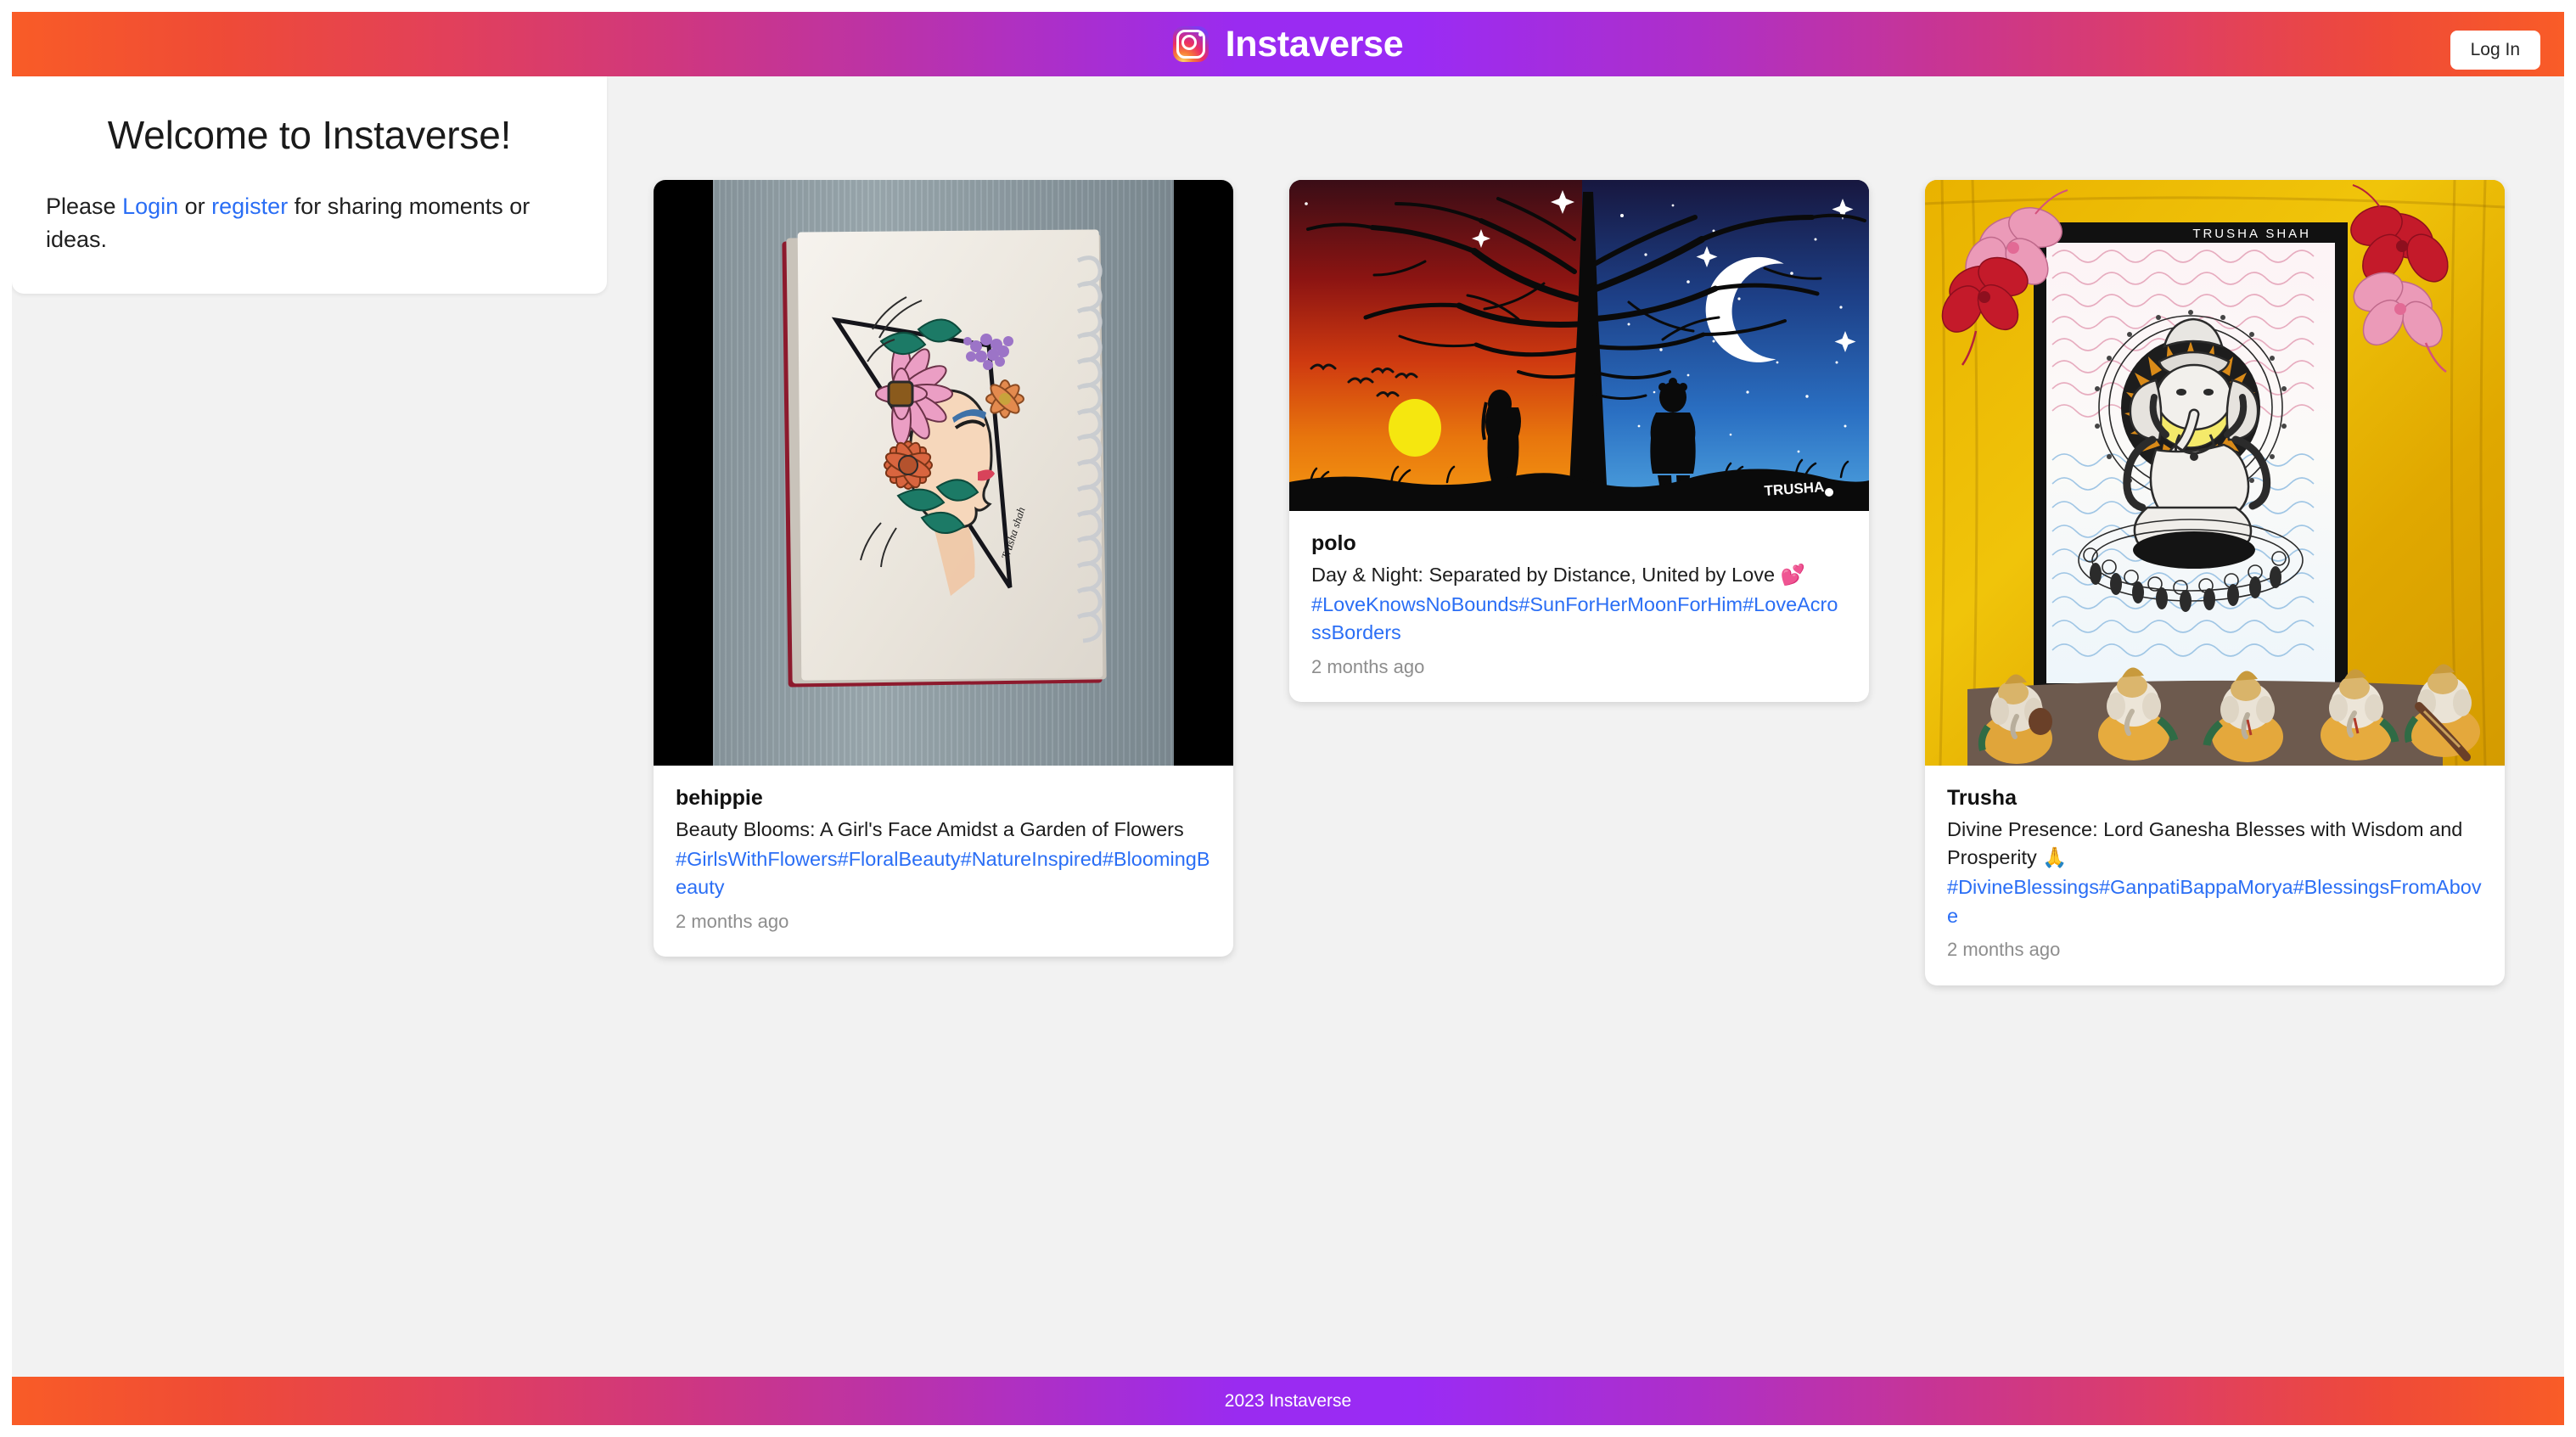 This screenshot has height=1437, width=2576. What do you see at coordinates (2495, 50) in the screenshot?
I see `log-in-button: Log In` at bounding box center [2495, 50].